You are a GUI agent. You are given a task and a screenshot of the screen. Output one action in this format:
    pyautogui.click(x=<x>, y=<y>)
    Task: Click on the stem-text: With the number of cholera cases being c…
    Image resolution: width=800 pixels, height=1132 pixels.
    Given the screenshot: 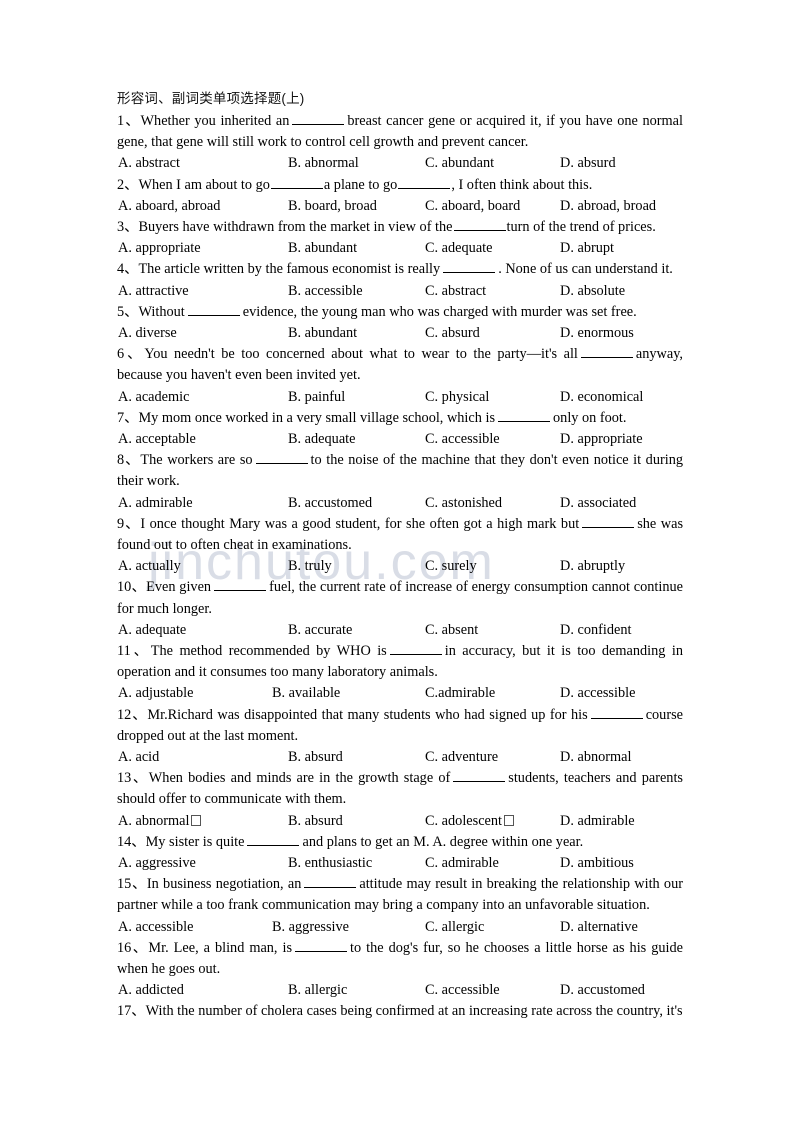 What is the action you would take?
    pyautogui.click(x=414, y=1011)
    